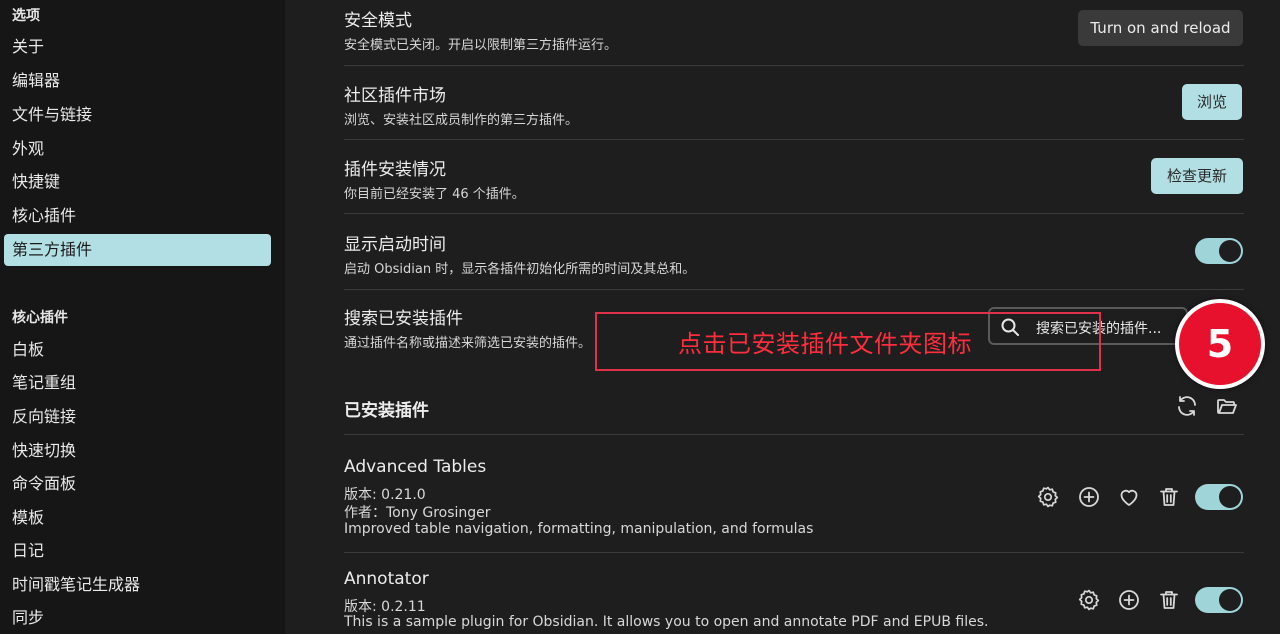 The height and width of the screenshot is (634, 1280). Describe the element at coordinates (378, 21) in the screenshot. I see `setting-name: 安全模式` at that location.